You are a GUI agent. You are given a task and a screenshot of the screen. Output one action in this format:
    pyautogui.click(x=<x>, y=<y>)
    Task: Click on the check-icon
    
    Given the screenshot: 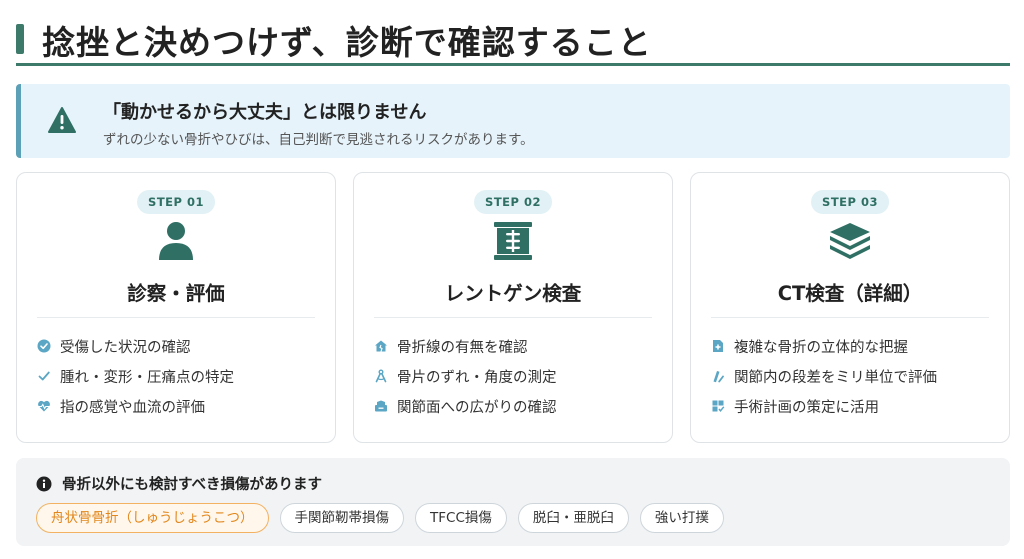 What is the action you would take?
    pyautogui.click(x=44, y=376)
    